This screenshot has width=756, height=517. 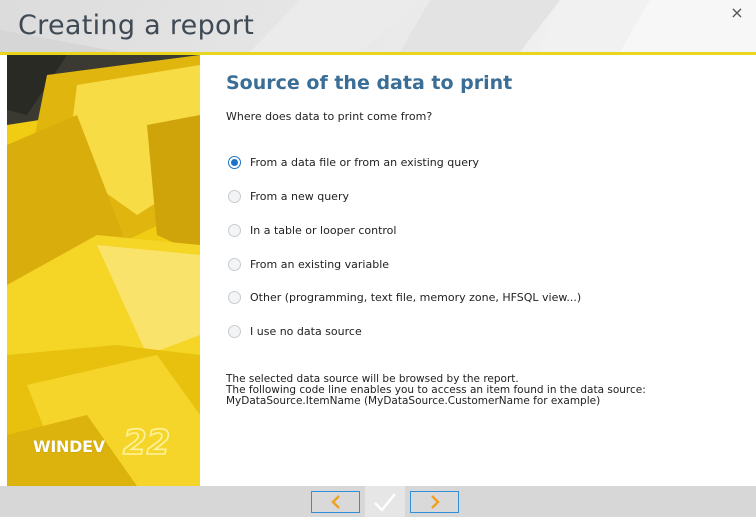 What do you see at coordinates (69, 446) in the screenshot?
I see `logo-brand: WINDEV` at bounding box center [69, 446].